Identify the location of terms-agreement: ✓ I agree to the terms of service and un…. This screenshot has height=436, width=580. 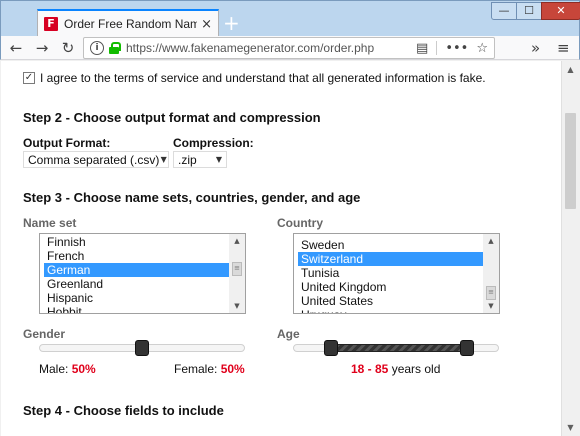
(254, 78).